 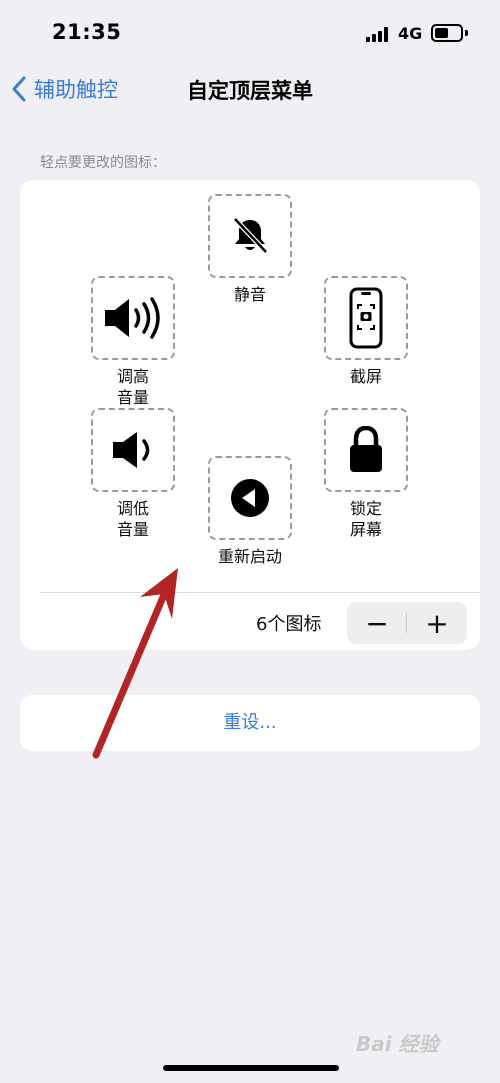 I want to click on menu-slot-screenshot, so click(x=366, y=318).